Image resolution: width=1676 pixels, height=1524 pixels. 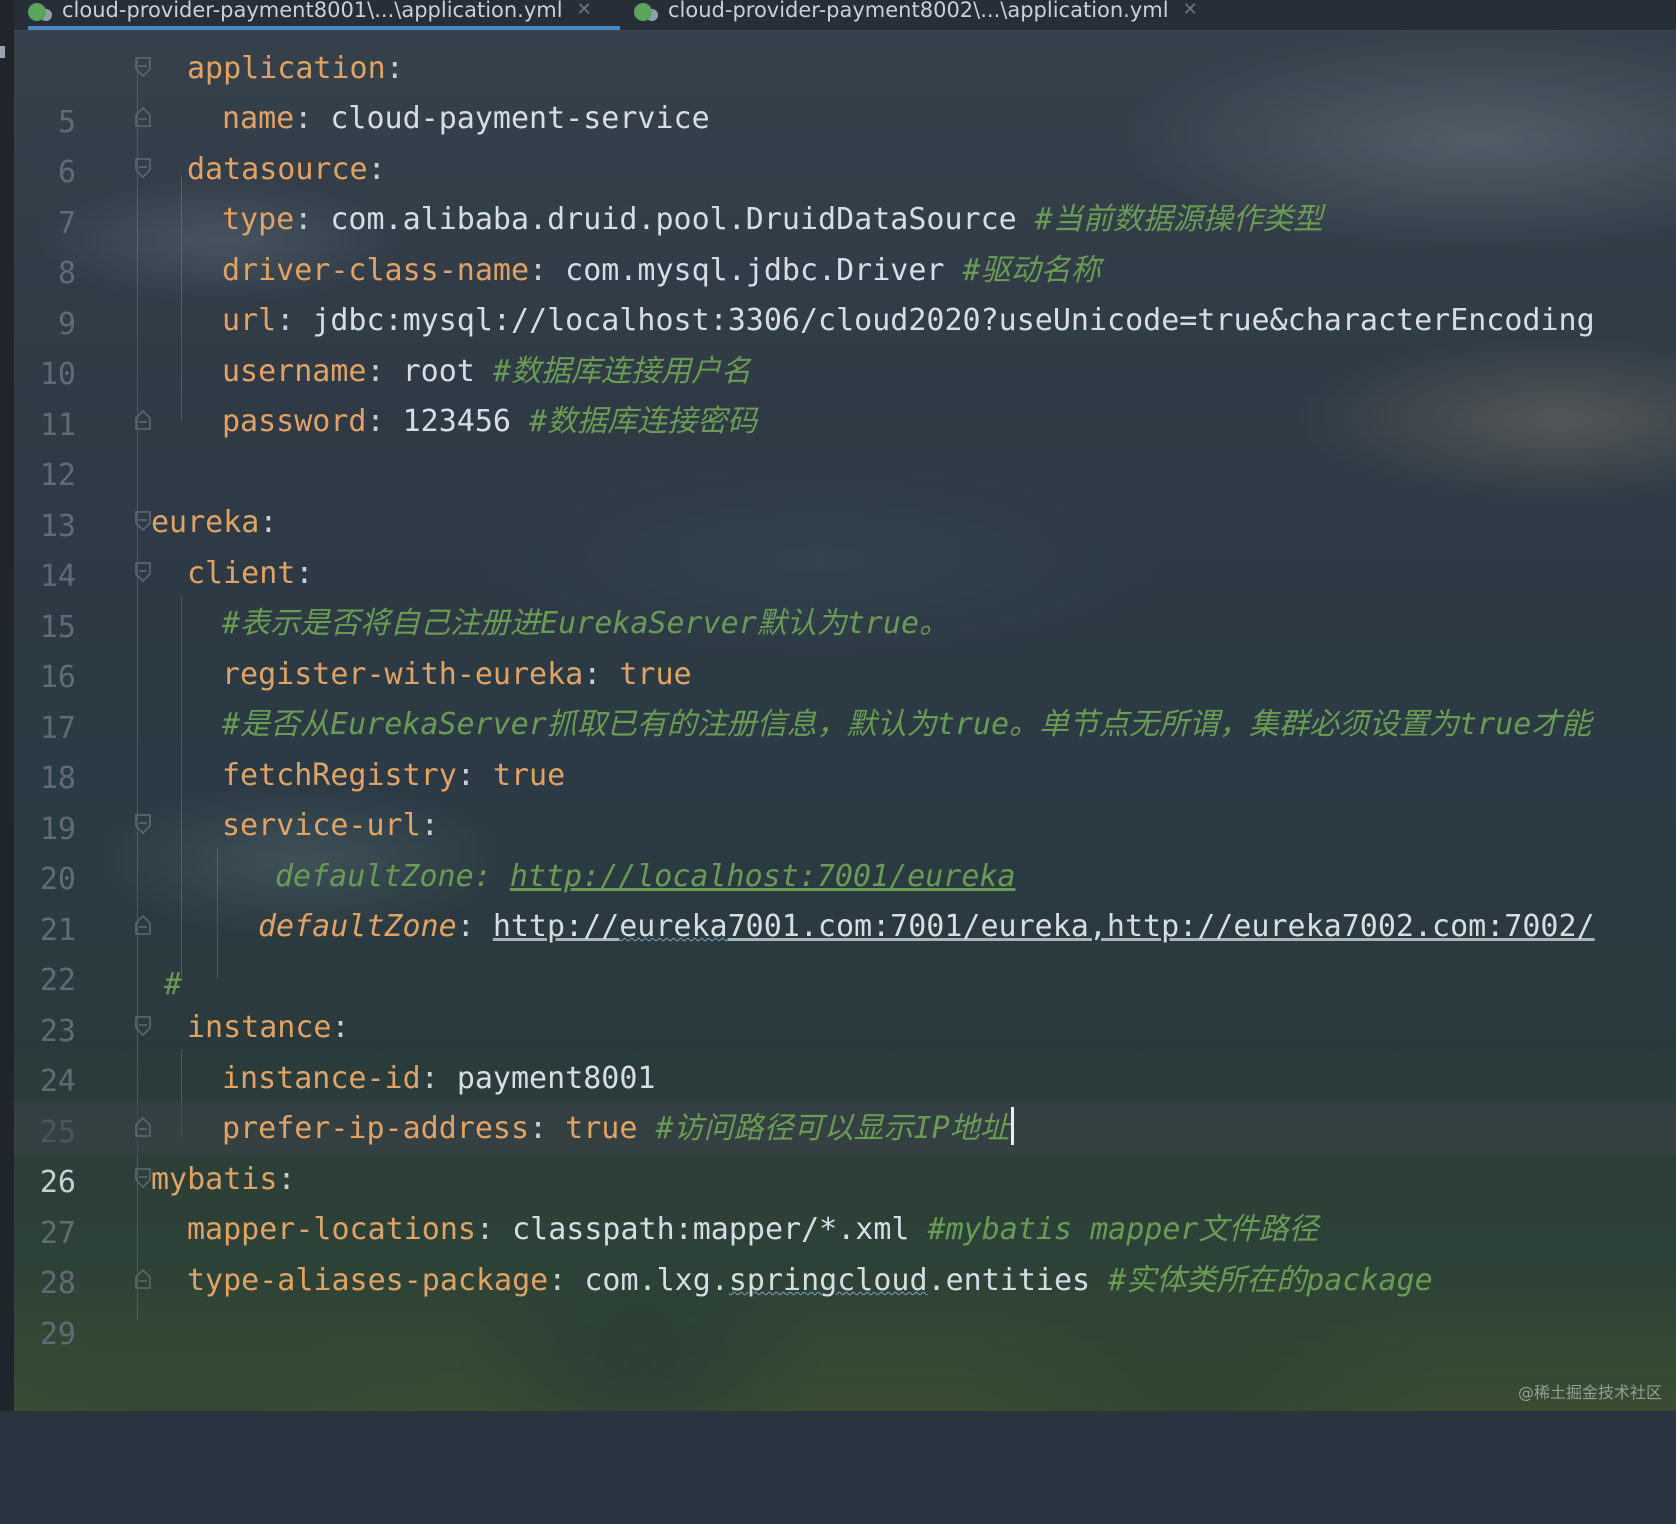 I want to click on yaml-key: prefer-ip-address, so click(x=376, y=1128).